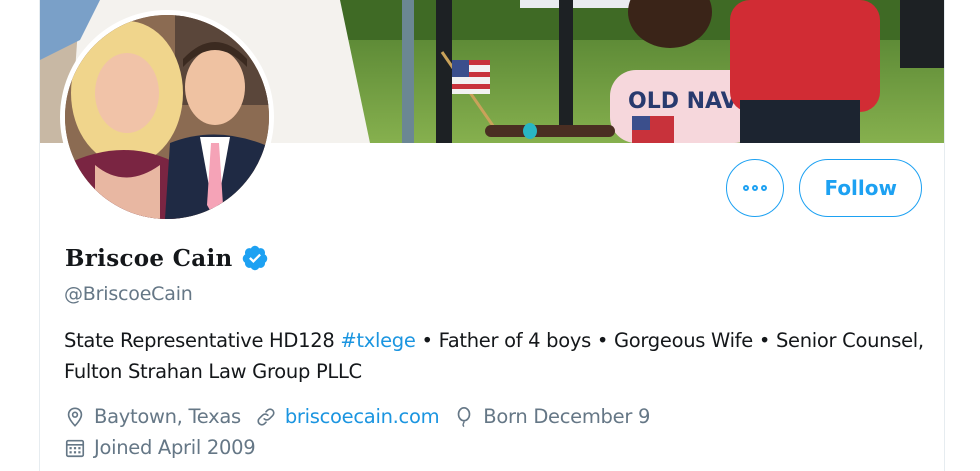 Image resolution: width=980 pixels, height=471 pixels. I want to click on profile-name: Briscoe Cain, so click(149, 258).